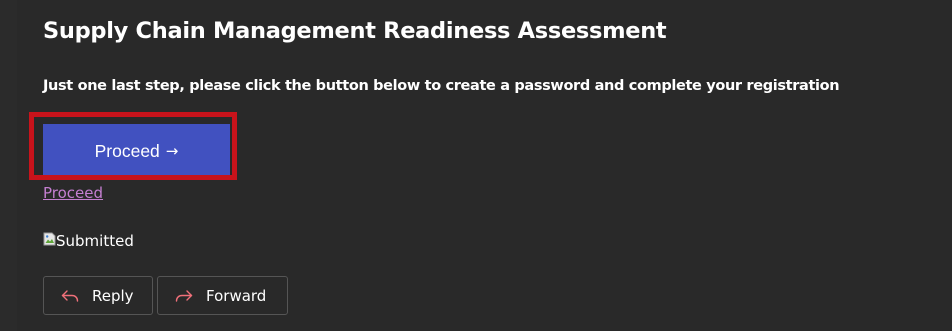 This screenshot has width=952, height=331. I want to click on reply-label: Reply, so click(113, 295).